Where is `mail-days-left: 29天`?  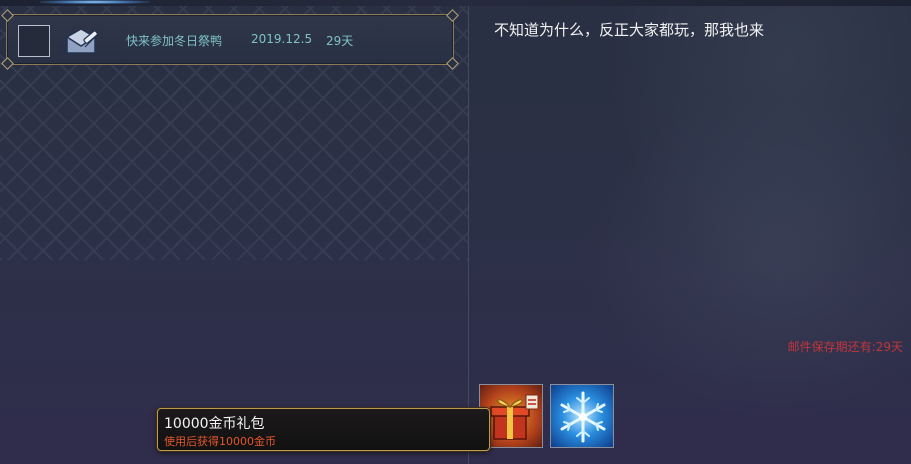
mail-days-left: 29天 is located at coordinates (340, 41).